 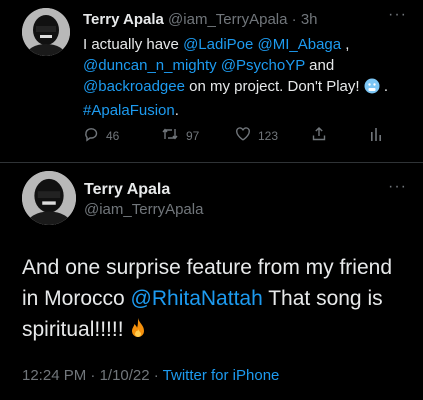 I want to click on retweet-button: 97, so click(x=180, y=135).